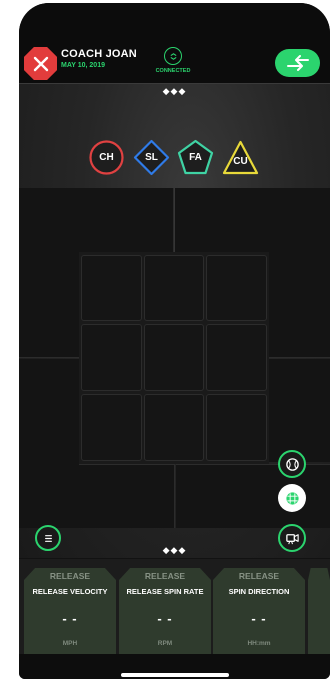 Image resolution: width=333 pixels, height=679 pixels. I want to click on grid-icon, so click(292, 498).